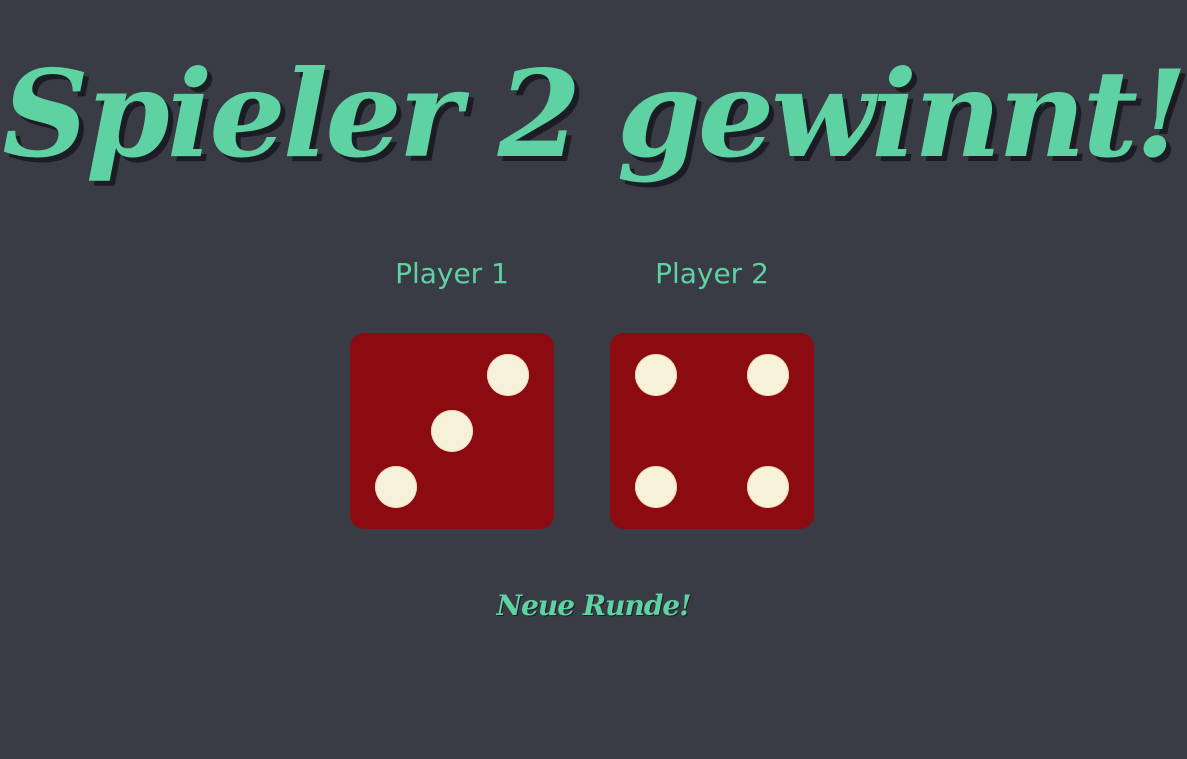 The height and width of the screenshot is (759, 1187). Describe the element at coordinates (452, 273) in the screenshot. I see `player-1-label: Player 1` at that location.